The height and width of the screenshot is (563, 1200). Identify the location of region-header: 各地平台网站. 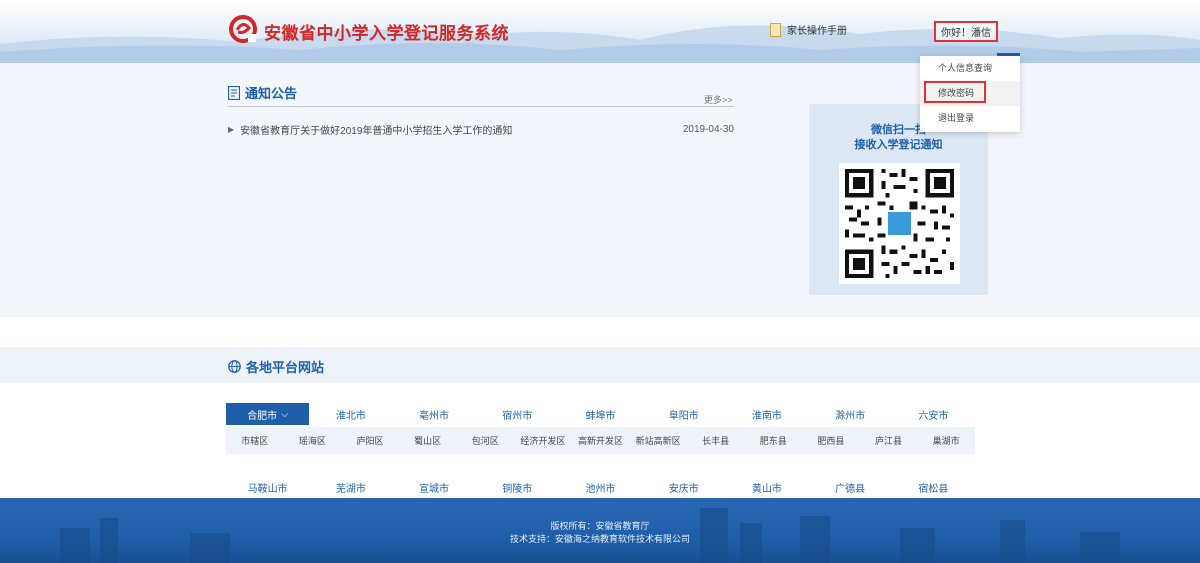
(276, 366).